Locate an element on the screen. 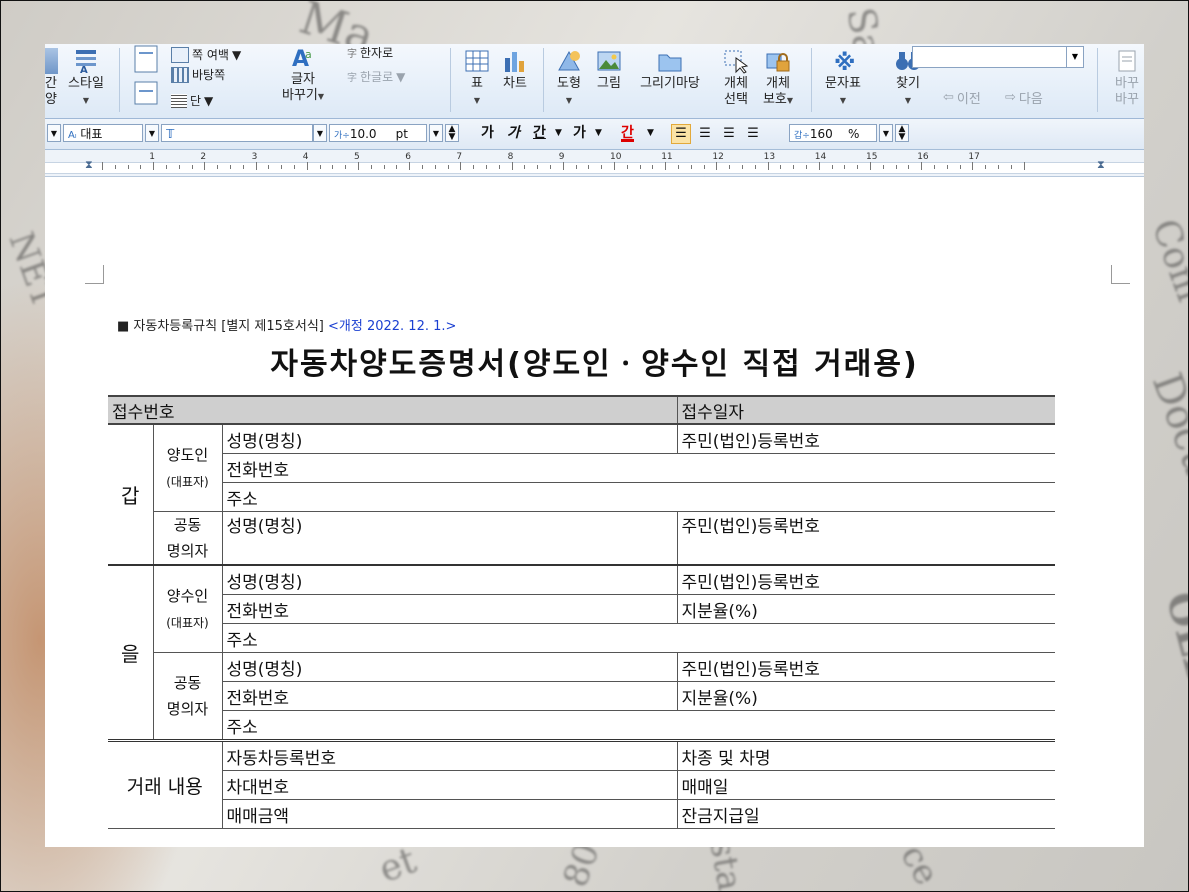  char-table-button: ※ 문자표 ▼ is located at coordinates (843, 78).